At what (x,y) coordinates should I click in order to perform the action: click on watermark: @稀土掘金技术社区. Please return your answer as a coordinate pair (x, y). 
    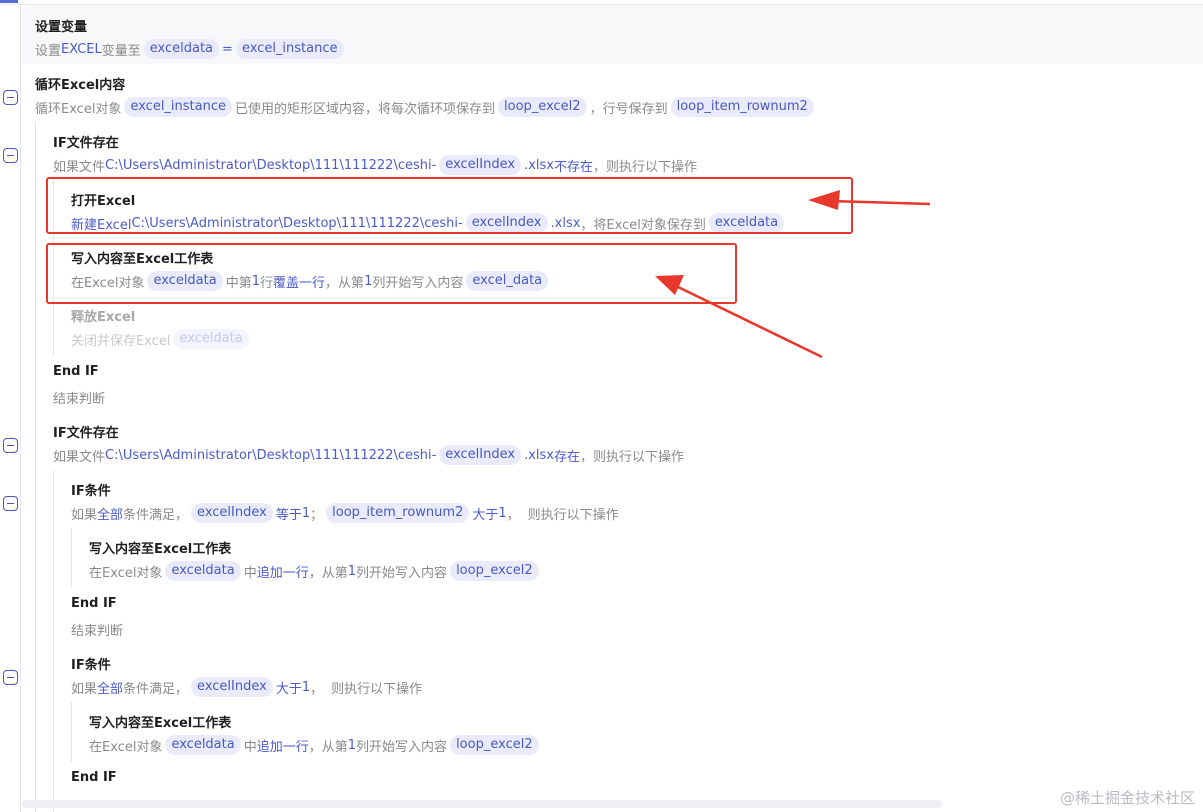
    Looking at the image, I should click on (1127, 798).